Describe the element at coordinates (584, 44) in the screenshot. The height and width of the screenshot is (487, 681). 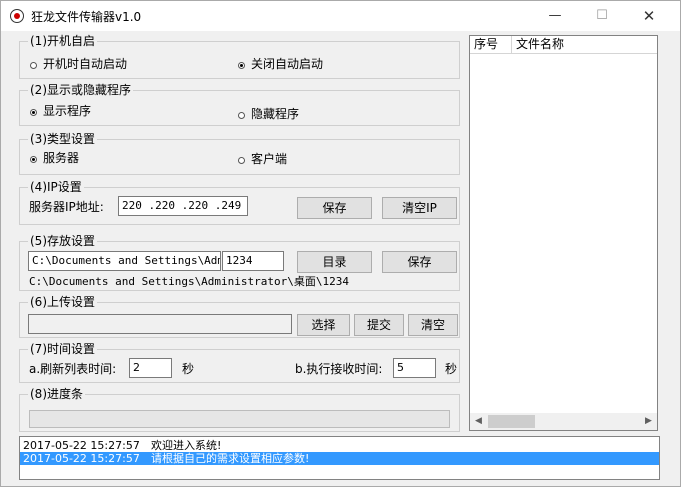
I see `column-header-filename: 文件名称` at that location.